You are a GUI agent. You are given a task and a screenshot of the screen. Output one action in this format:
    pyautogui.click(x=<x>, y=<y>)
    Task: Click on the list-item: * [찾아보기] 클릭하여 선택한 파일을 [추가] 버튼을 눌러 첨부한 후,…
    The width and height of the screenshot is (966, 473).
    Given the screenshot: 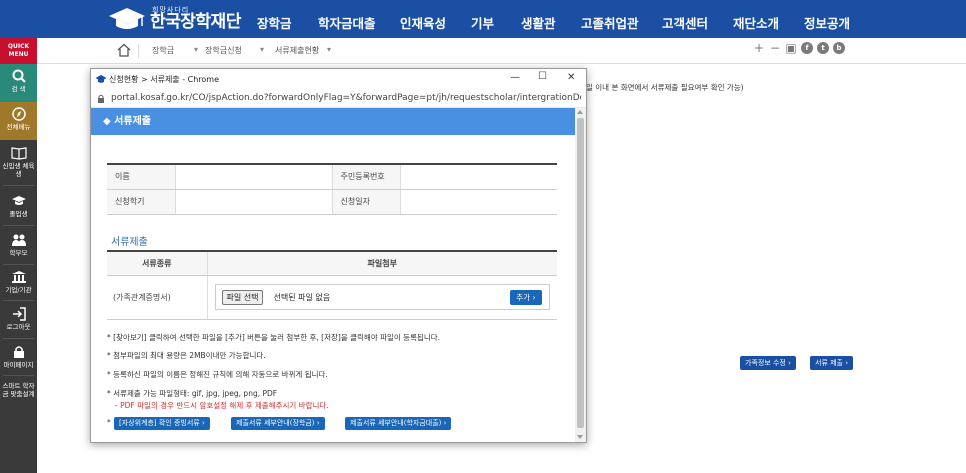 What is the action you would take?
    pyautogui.click(x=274, y=337)
    